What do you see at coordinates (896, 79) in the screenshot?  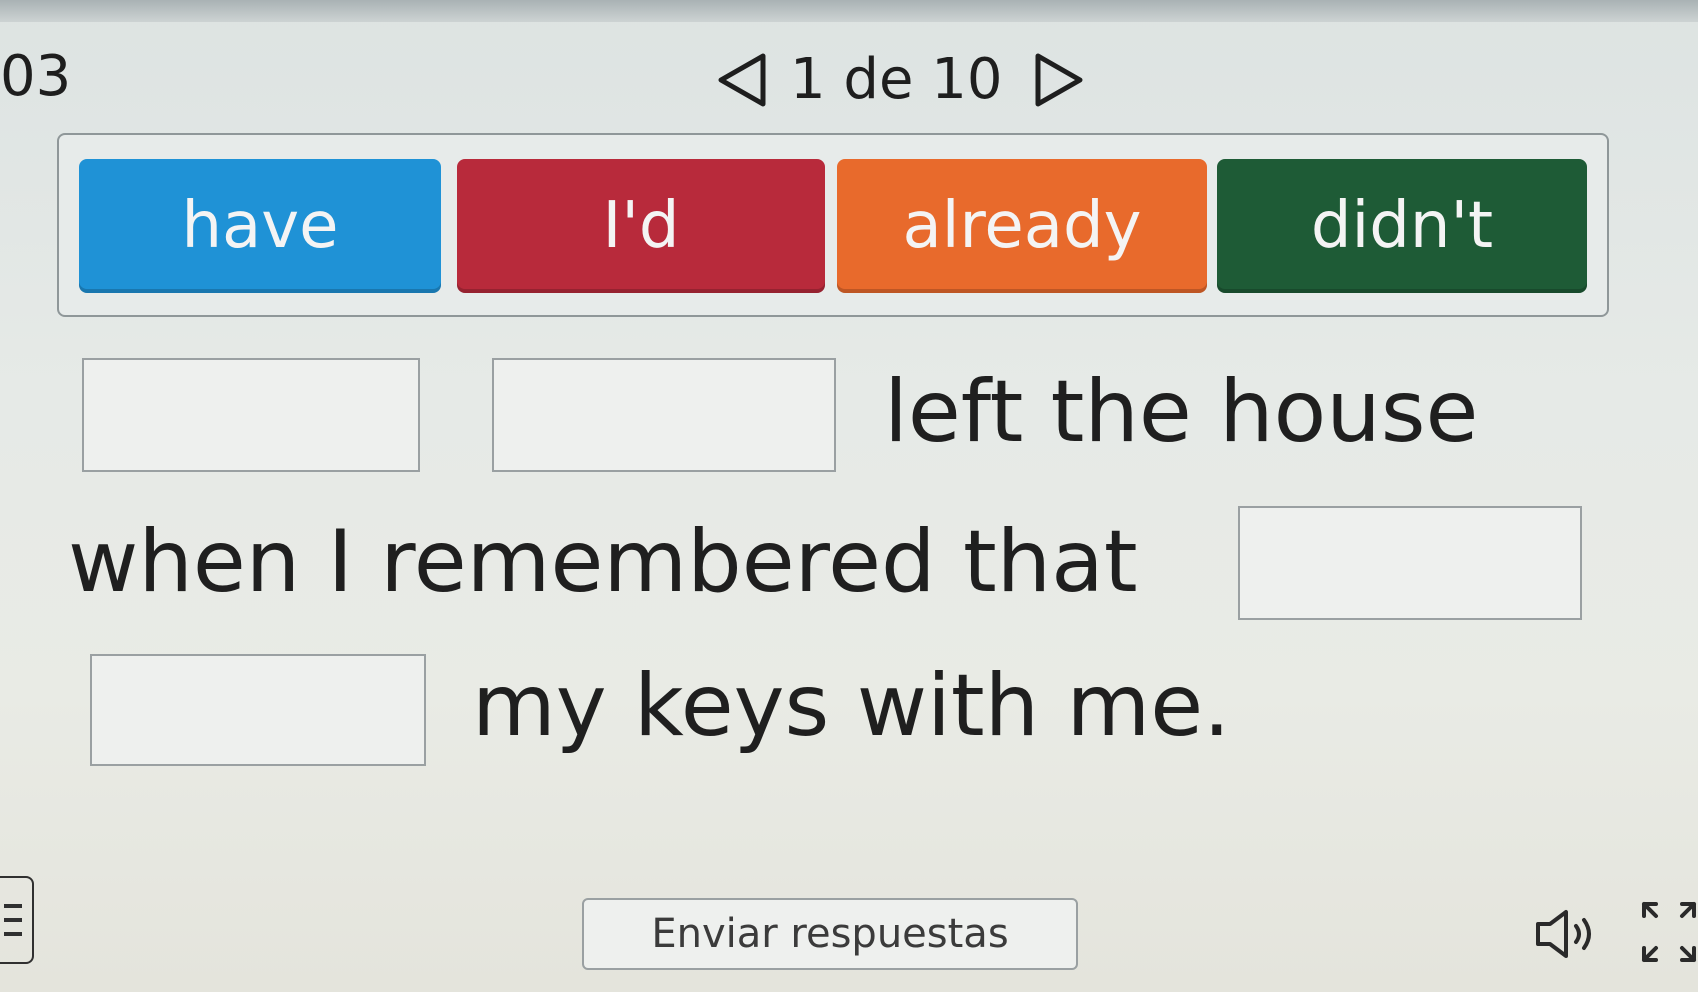 I see `pager-text: 1 de 10` at bounding box center [896, 79].